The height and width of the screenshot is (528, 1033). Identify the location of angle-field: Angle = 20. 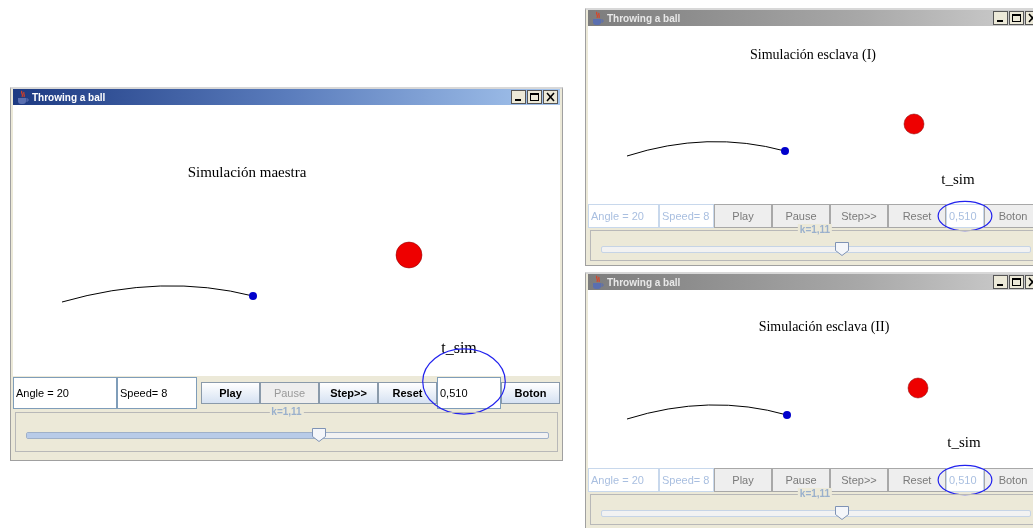
(65, 393).